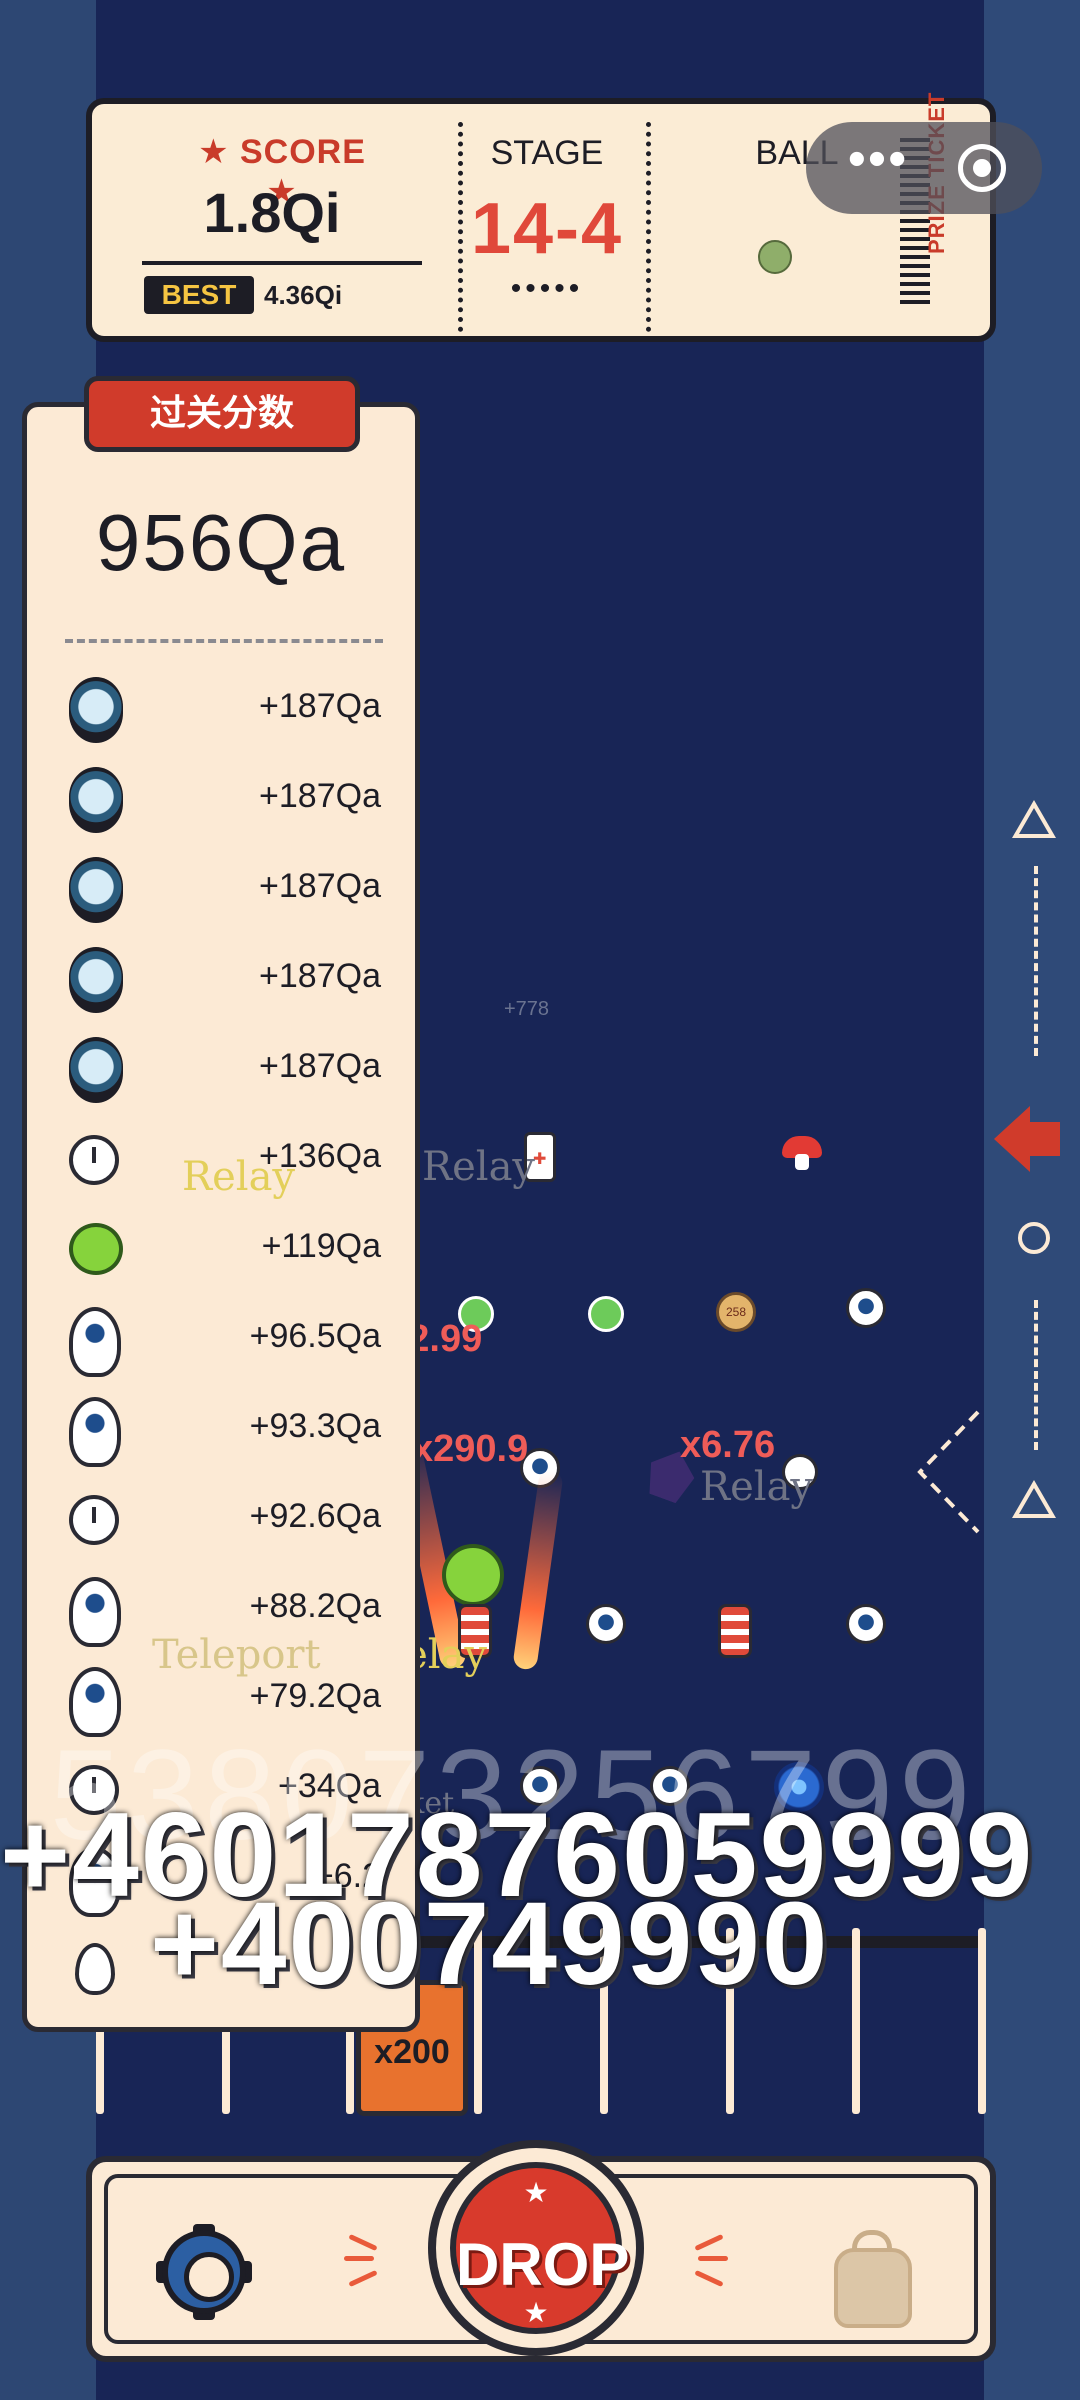 The image size is (1080, 2400). I want to click on panel-divider, so click(224, 641).